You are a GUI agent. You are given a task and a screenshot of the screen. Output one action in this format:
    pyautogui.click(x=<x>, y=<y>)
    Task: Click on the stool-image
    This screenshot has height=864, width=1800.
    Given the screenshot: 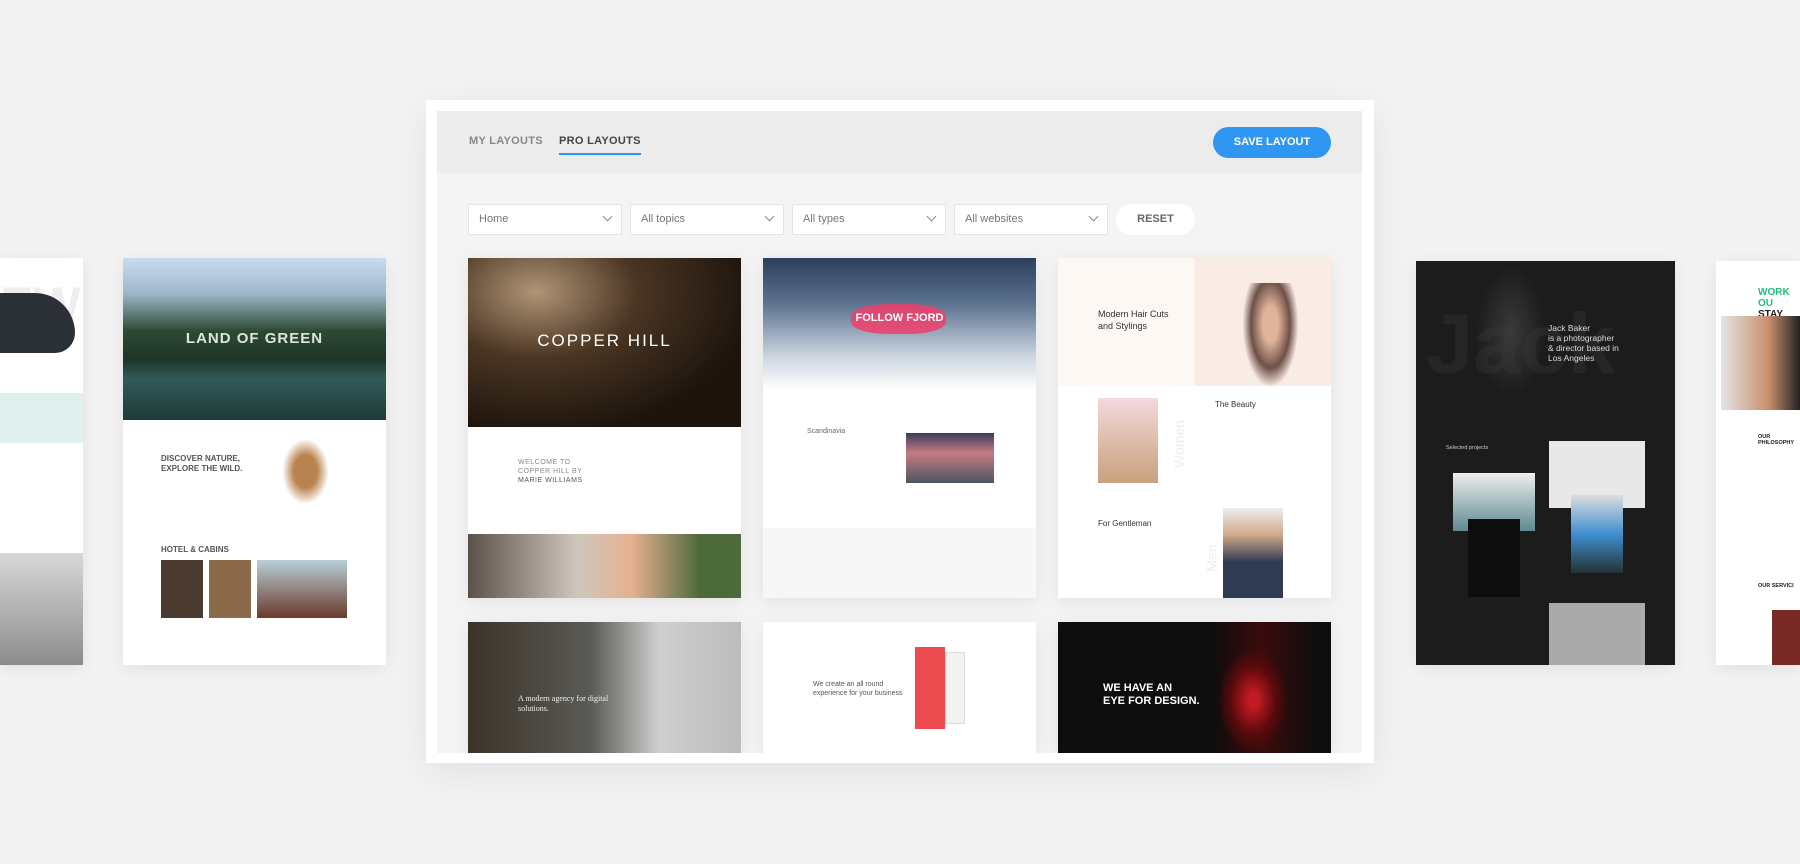 What is the action you would take?
    pyautogui.click(x=41, y=418)
    